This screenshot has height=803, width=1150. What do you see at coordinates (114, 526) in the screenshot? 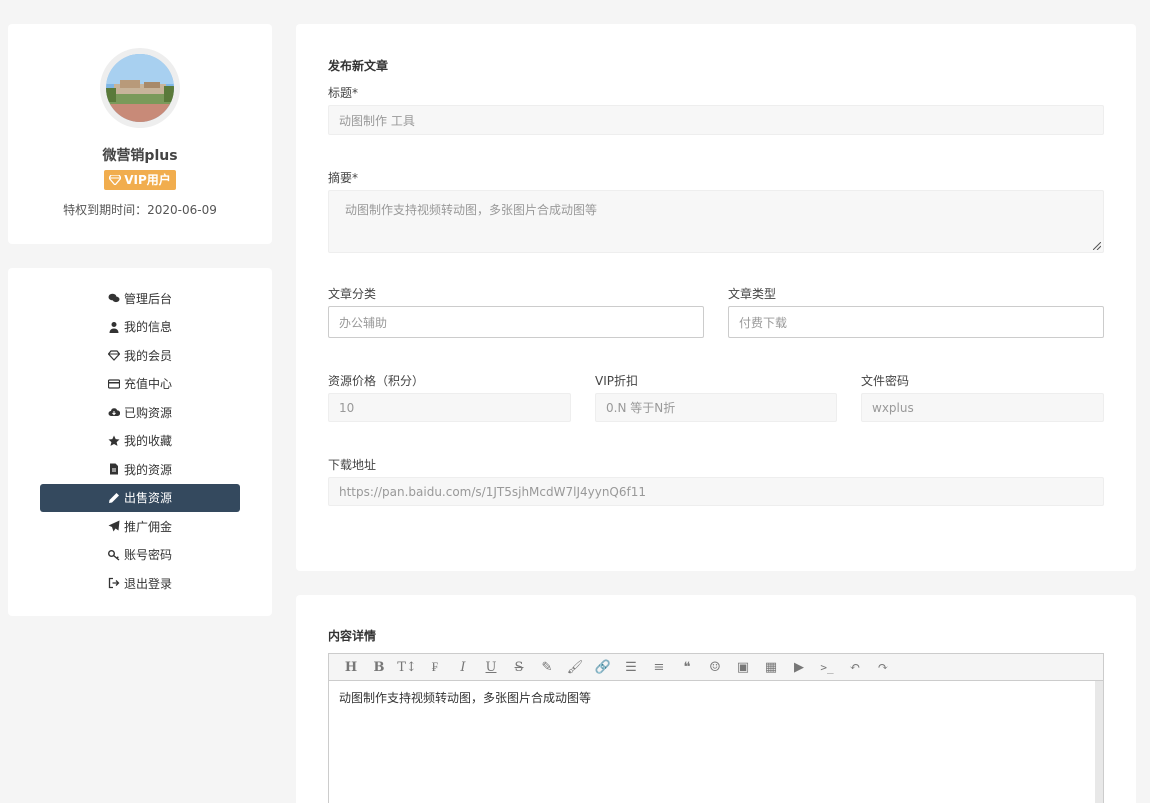
I see `paper-plane-icon` at bounding box center [114, 526].